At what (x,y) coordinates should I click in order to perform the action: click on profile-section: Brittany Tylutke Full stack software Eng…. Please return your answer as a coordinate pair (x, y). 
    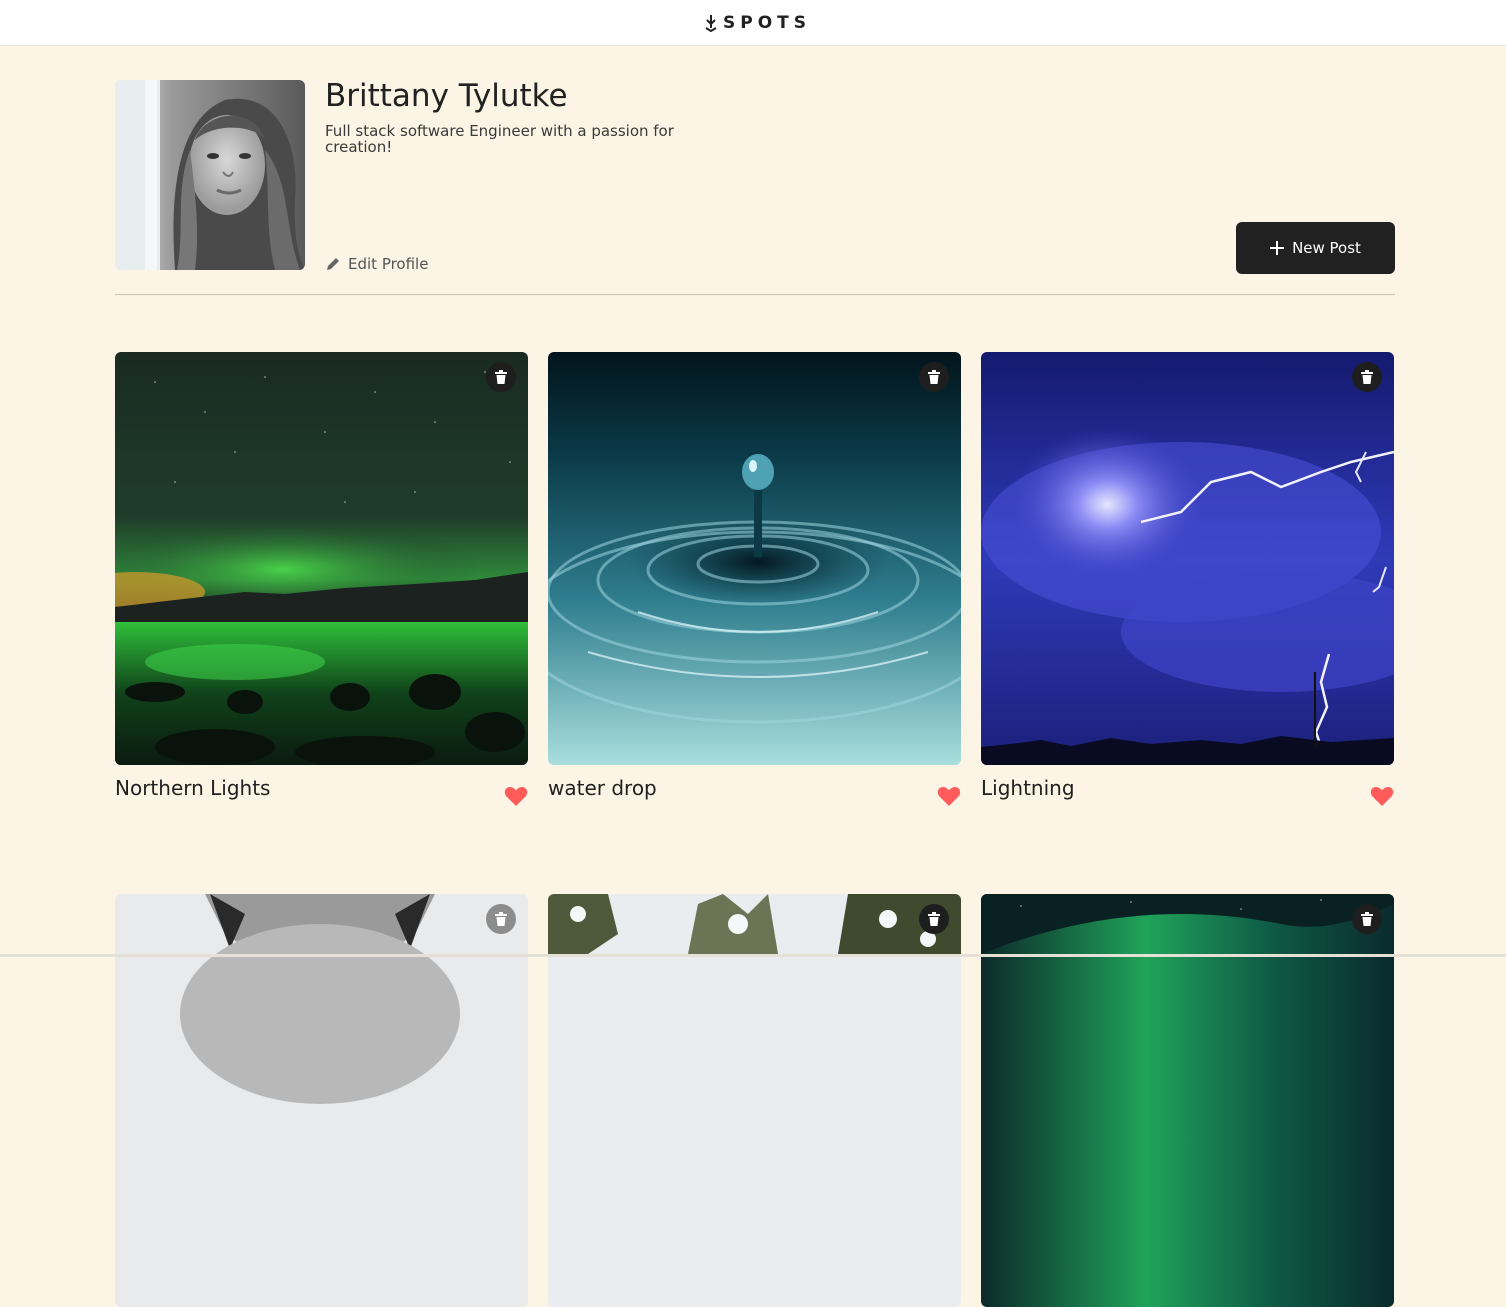
    Looking at the image, I should click on (755, 179).